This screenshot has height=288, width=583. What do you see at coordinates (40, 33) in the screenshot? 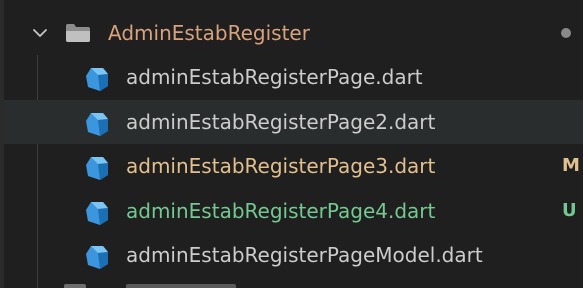
I see `chevron-down-icon` at bounding box center [40, 33].